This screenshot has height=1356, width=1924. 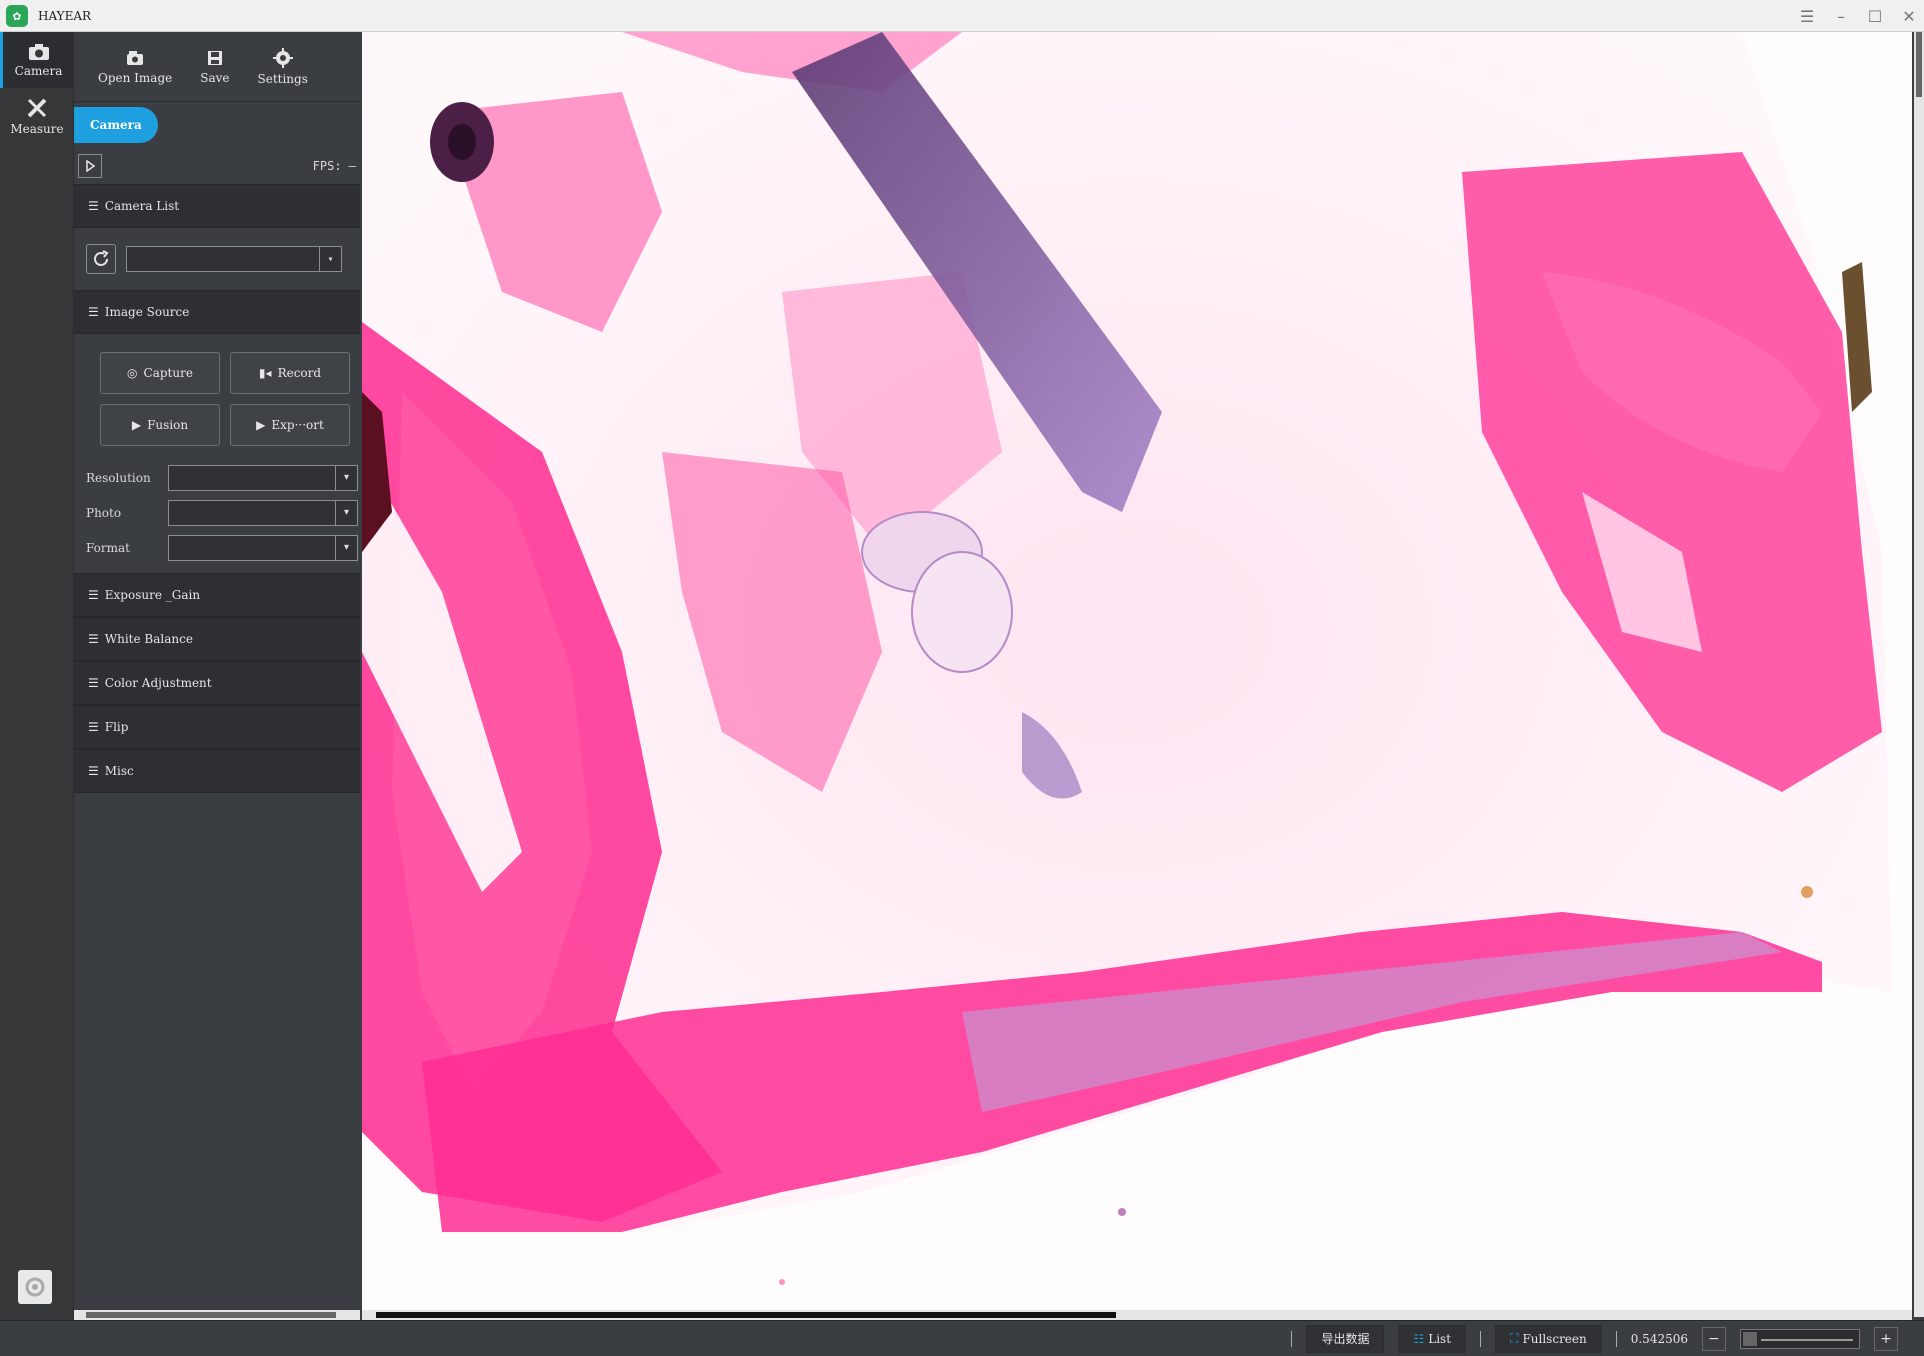 I want to click on fullscreen-label: Fullscreen, so click(x=1554, y=1338).